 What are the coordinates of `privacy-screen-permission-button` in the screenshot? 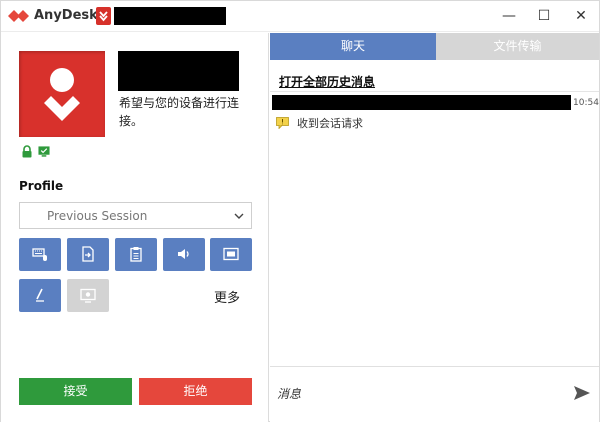 It's located at (88, 295).